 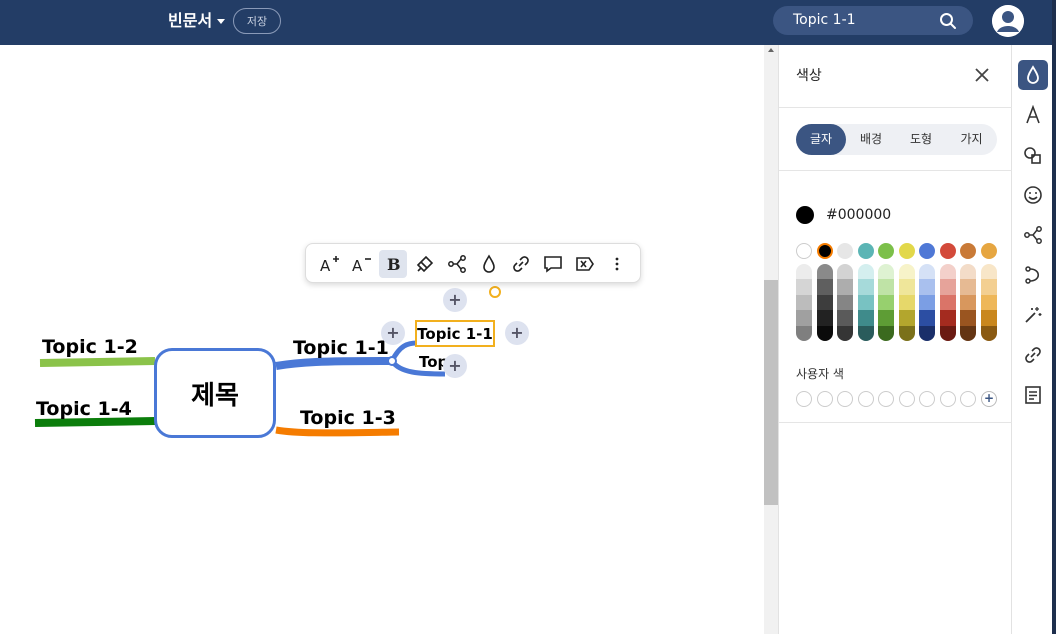 What do you see at coordinates (1033, 155) in the screenshot?
I see `rail-shape` at bounding box center [1033, 155].